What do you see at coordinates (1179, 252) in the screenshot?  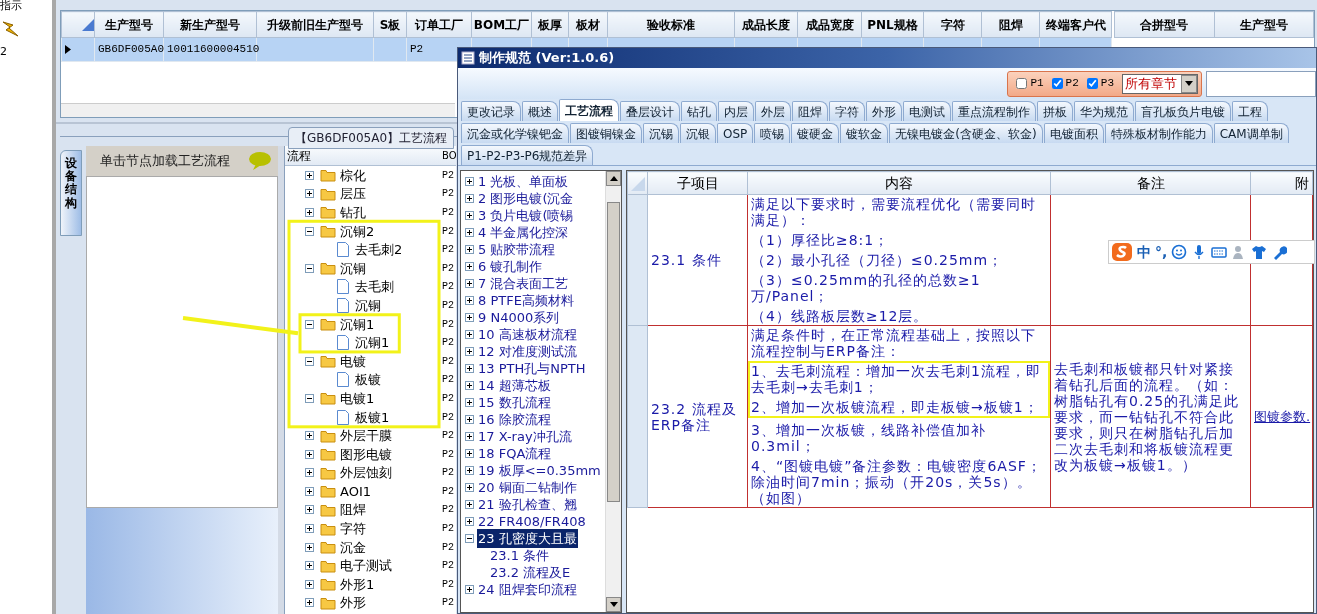 I see `smiley-icon` at bounding box center [1179, 252].